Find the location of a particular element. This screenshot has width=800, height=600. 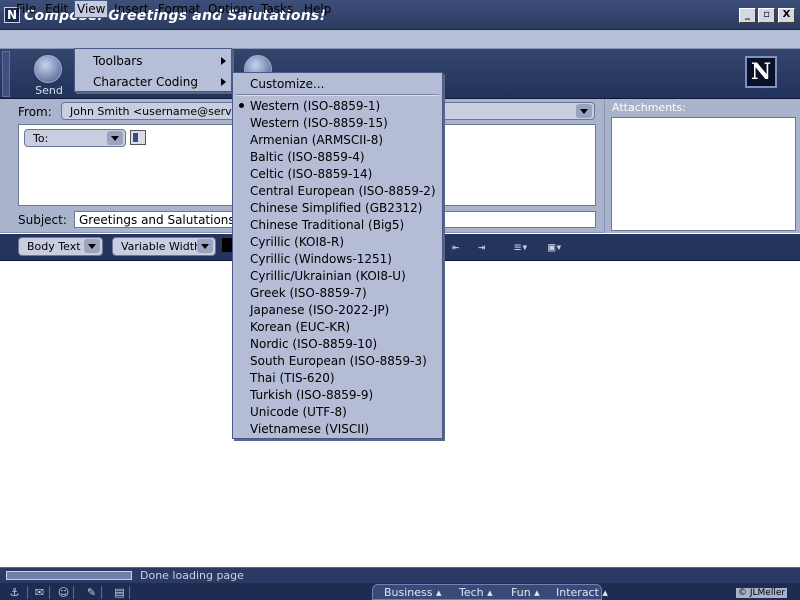

tab-interact-label: Interact is located at coordinates (577, 592).